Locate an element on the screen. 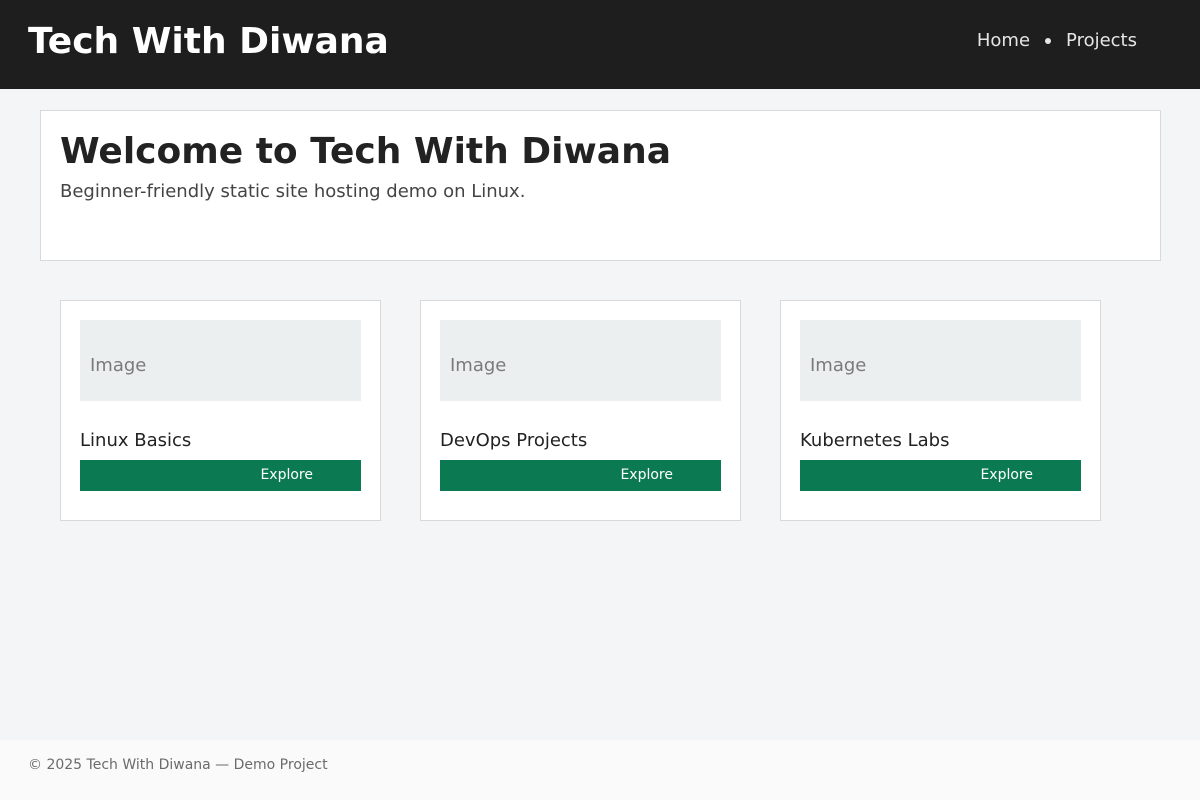  site-footer: © 2025 Tech With Diwana — Demo Project is located at coordinates (600, 770).